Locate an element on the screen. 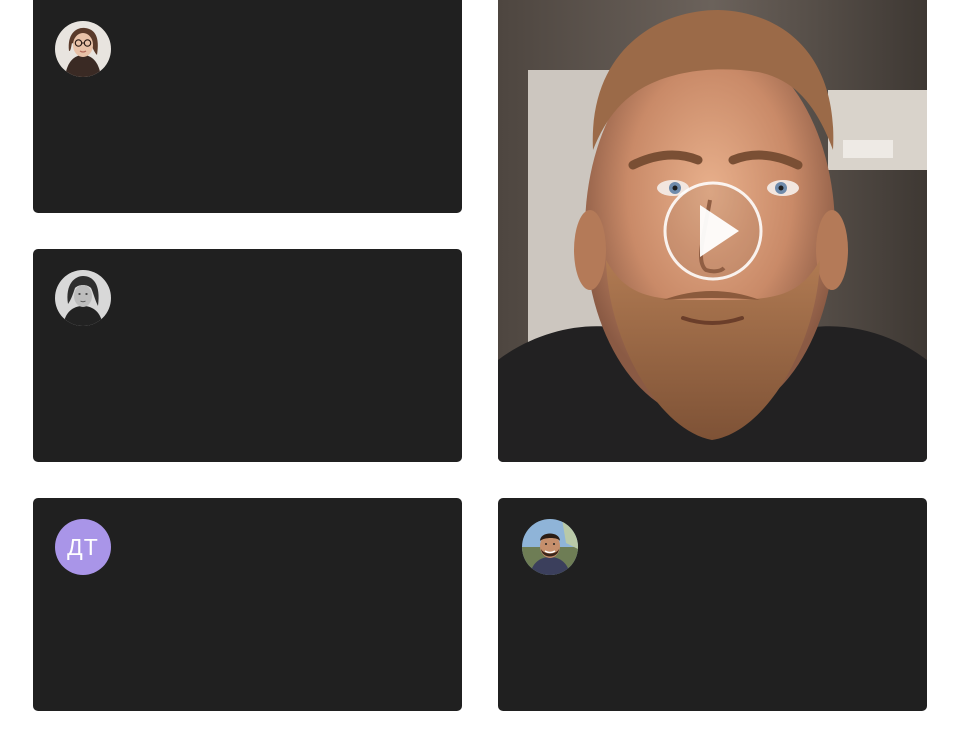  participant-avatar-3: ДТ is located at coordinates (83, 547).